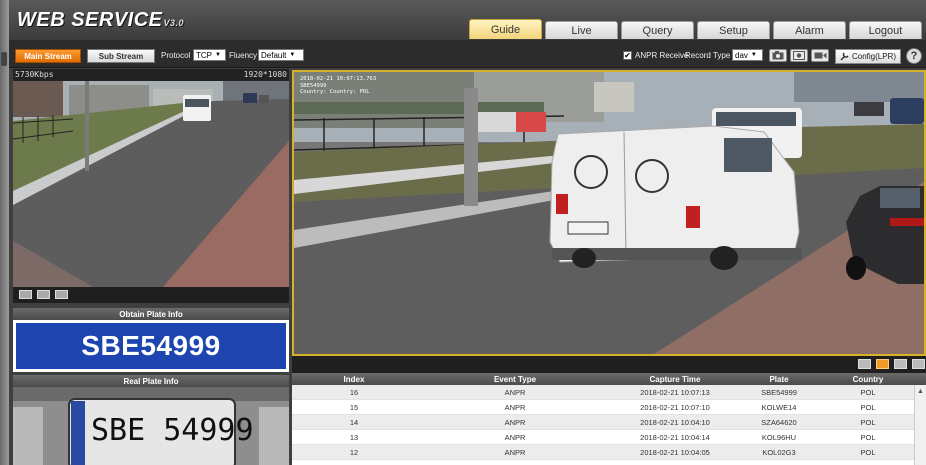 This screenshot has width=926, height=465. I want to click on cell-plate: KOL96HU, so click(779, 437).